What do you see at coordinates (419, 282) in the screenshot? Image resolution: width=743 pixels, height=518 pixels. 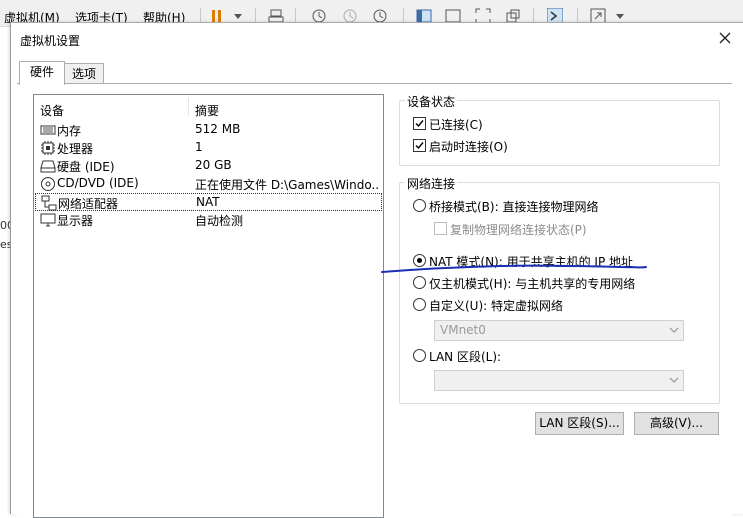 I see `host-only-radio-dot` at bounding box center [419, 282].